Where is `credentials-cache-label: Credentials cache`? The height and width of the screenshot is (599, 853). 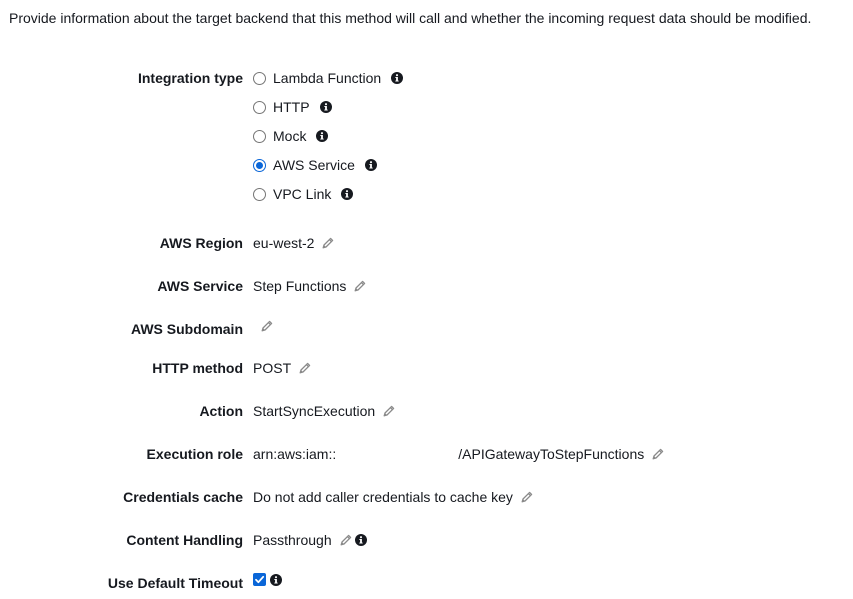 credentials-cache-label: Credentials cache is located at coordinates (183, 497).